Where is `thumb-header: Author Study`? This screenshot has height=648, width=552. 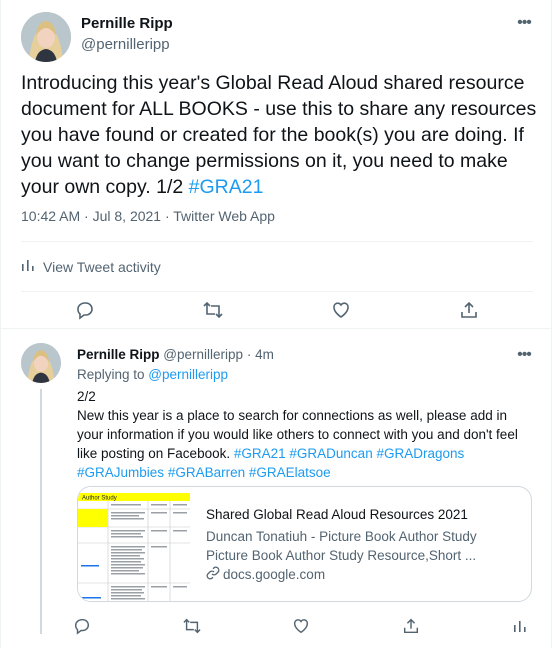
thumb-header: Author Study is located at coordinates (99, 499).